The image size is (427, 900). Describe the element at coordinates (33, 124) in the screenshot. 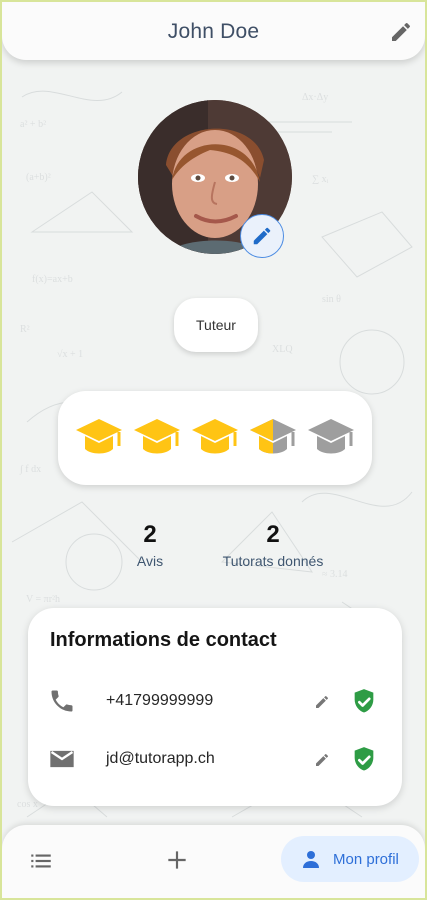

I see `svg-text: a² + b²` at that location.